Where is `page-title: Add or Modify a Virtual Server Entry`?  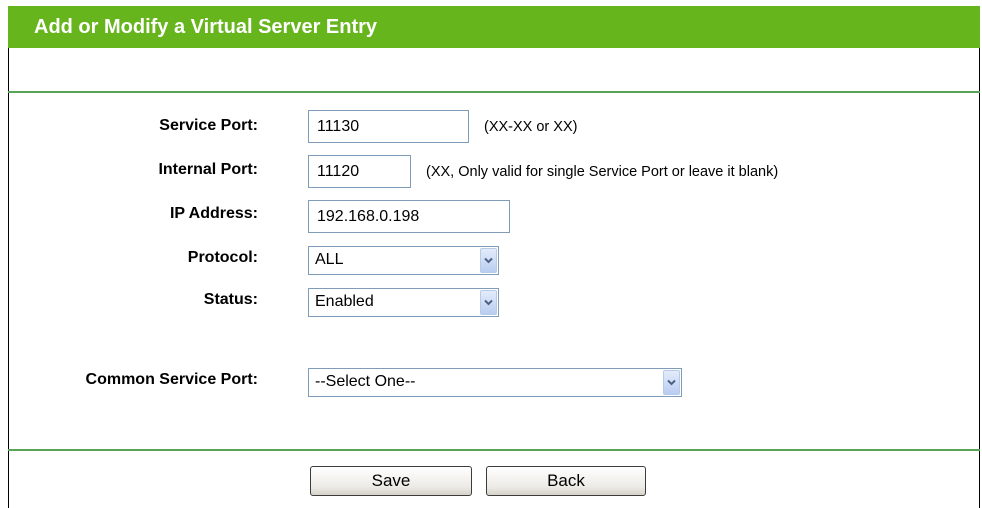
page-title: Add or Modify a Virtual Server Entry is located at coordinates (206, 27).